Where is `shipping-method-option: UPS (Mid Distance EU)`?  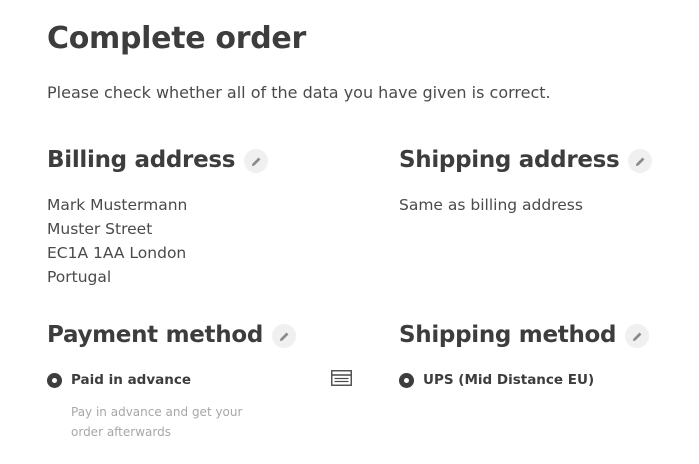 shipping-method-option: UPS (Mid Distance EU) is located at coordinates (524, 380).